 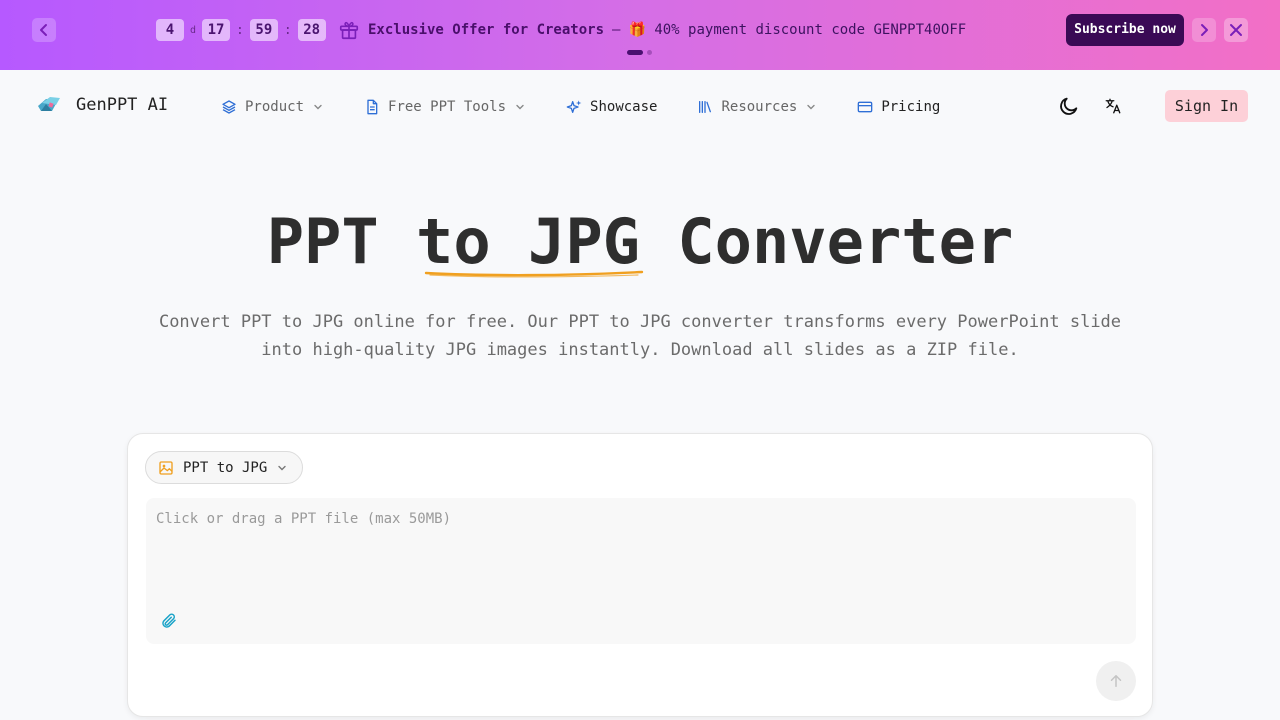 What do you see at coordinates (341, 241) in the screenshot?
I see `title-part: PPT` at bounding box center [341, 241].